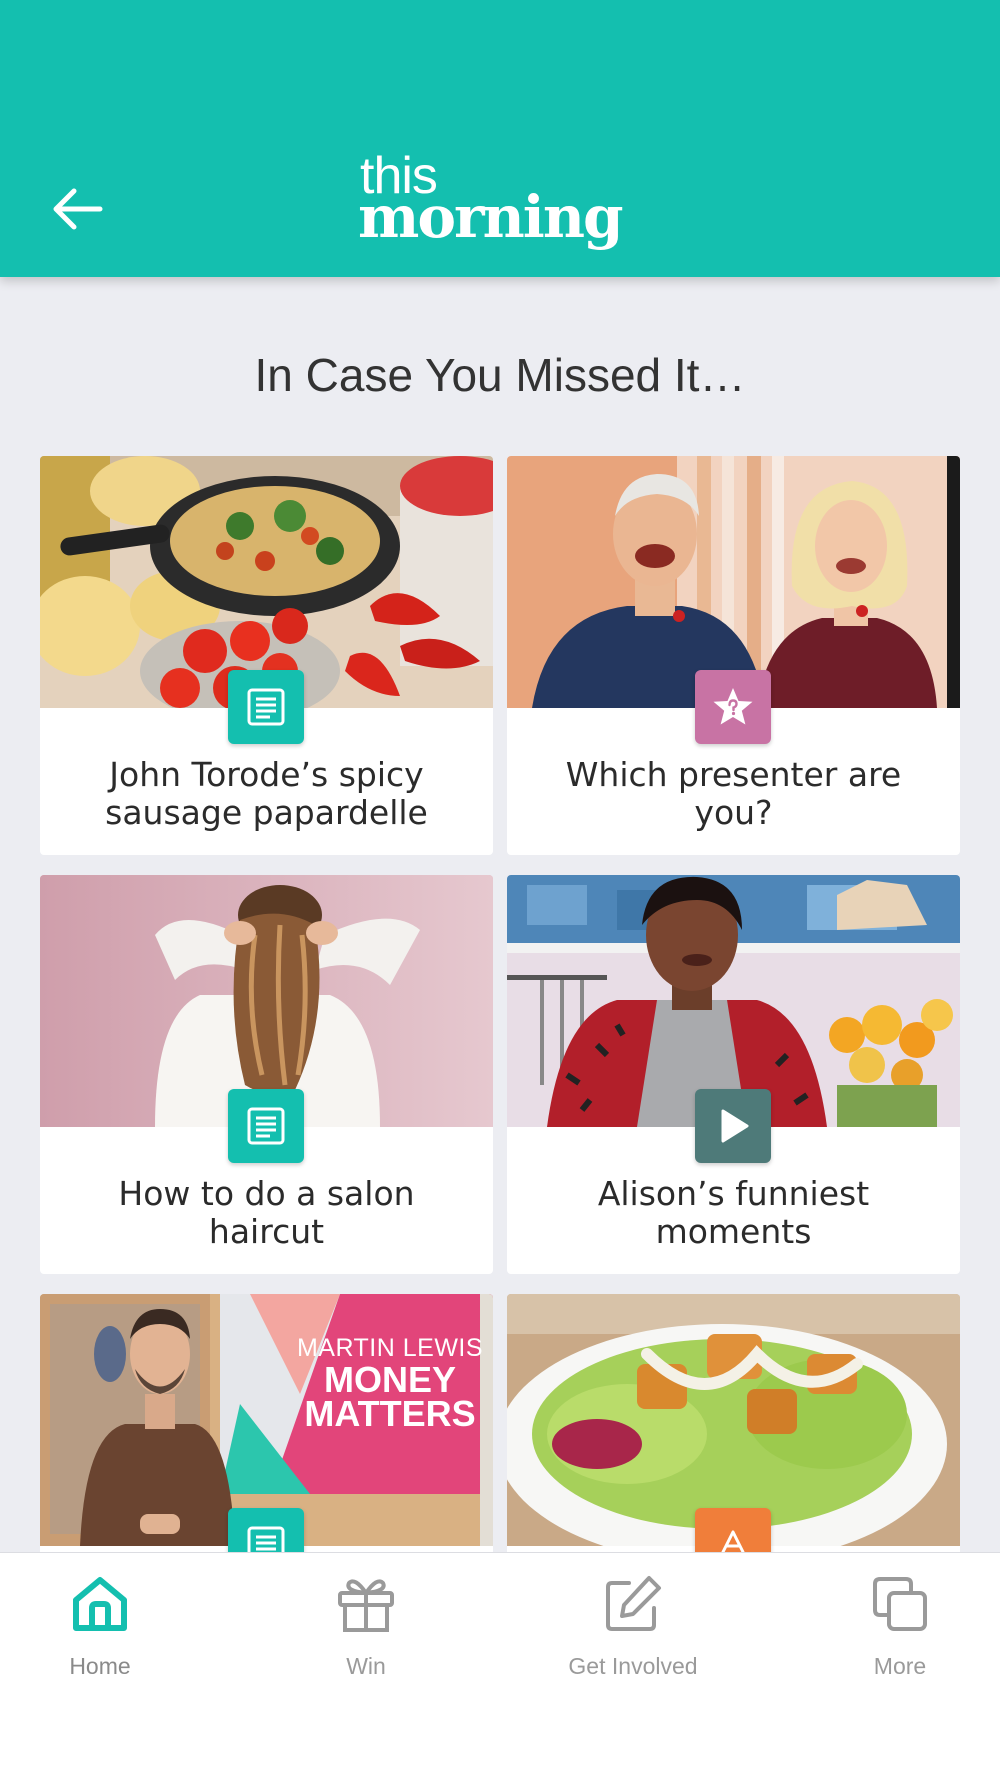 This screenshot has height=1778, width=1000. What do you see at coordinates (266, 1212) in the screenshot?
I see `card-title: How to do a salon haircut` at bounding box center [266, 1212].